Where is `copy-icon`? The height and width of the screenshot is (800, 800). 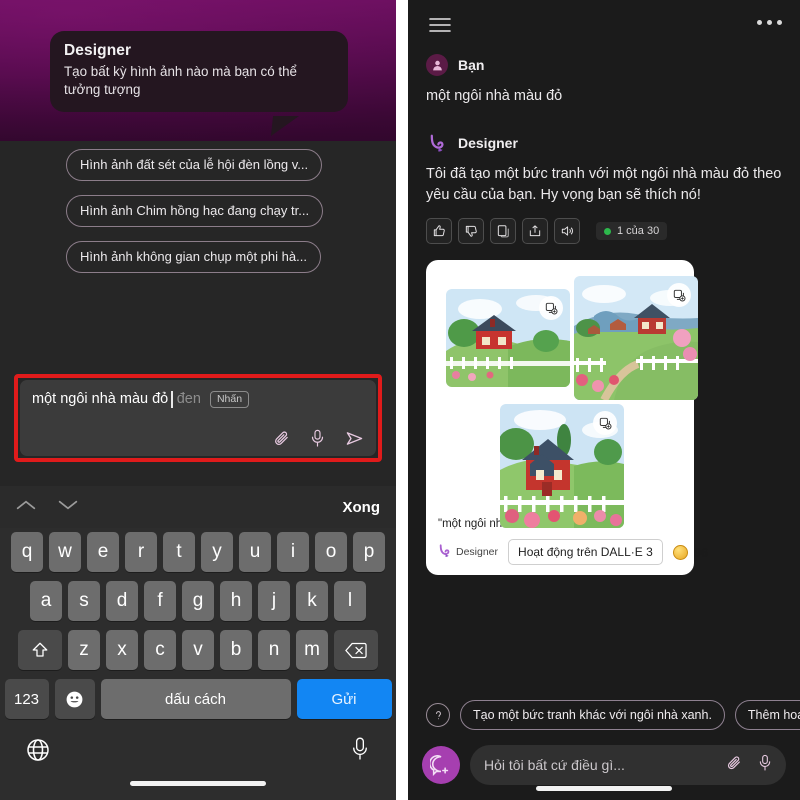 copy-icon is located at coordinates (503, 231).